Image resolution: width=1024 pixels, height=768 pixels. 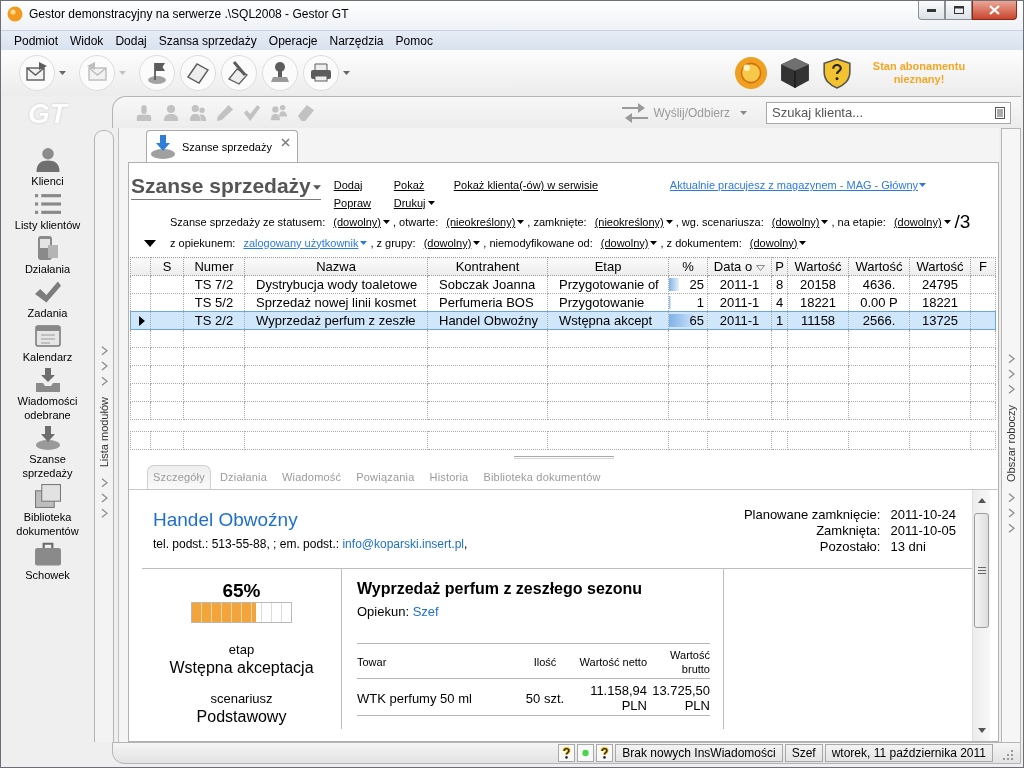 What do you see at coordinates (908, 753) in the screenshot?
I see `status-date: wtorek, 11 października 2011` at bounding box center [908, 753].